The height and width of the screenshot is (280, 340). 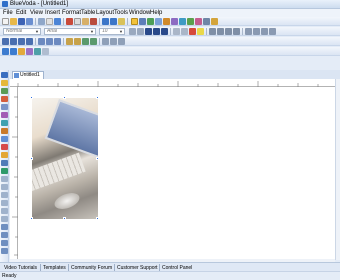 What do you see at coordinates (31, 218) in the screenshot?
I see `resize-handle-bl` at bounding box center [31, 218].